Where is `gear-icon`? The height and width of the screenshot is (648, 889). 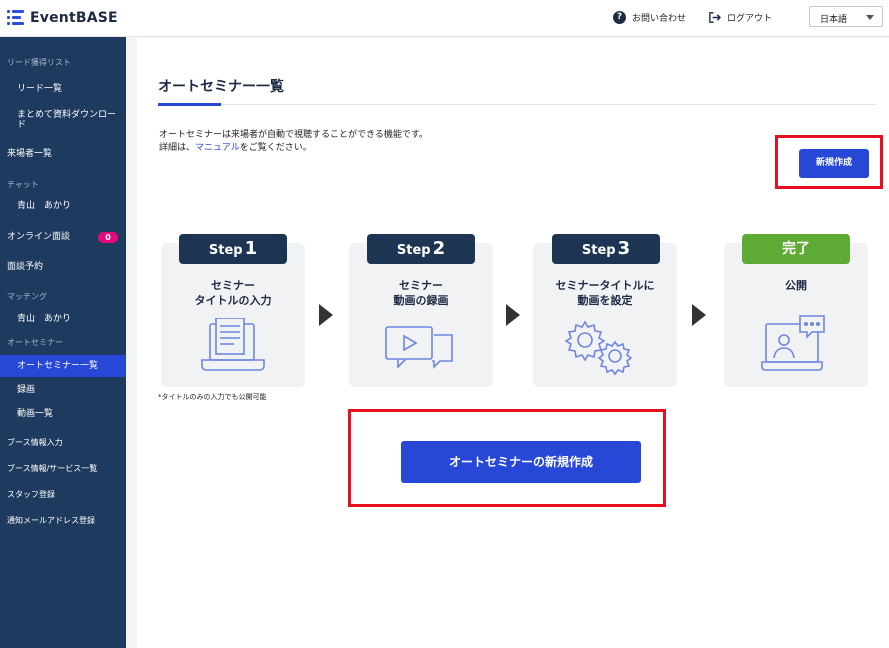 gear-icon is located at coordinates (598, 348).